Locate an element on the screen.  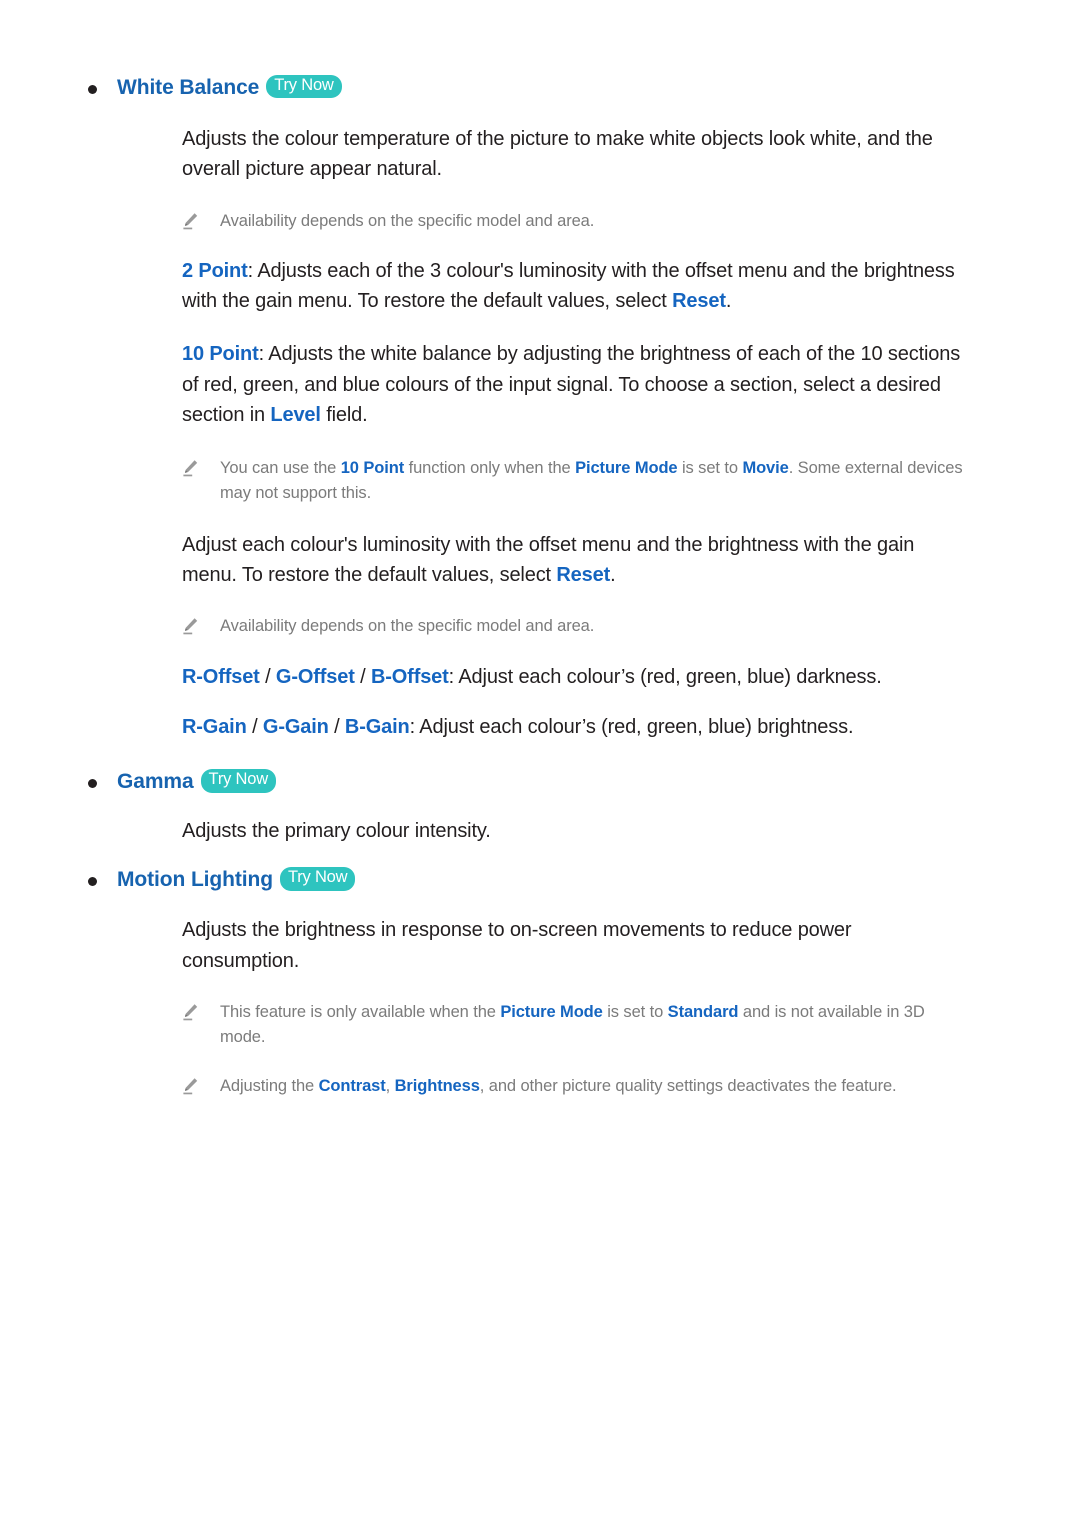
section-title: Gamma Try Now is located at coordinates (196, 782).